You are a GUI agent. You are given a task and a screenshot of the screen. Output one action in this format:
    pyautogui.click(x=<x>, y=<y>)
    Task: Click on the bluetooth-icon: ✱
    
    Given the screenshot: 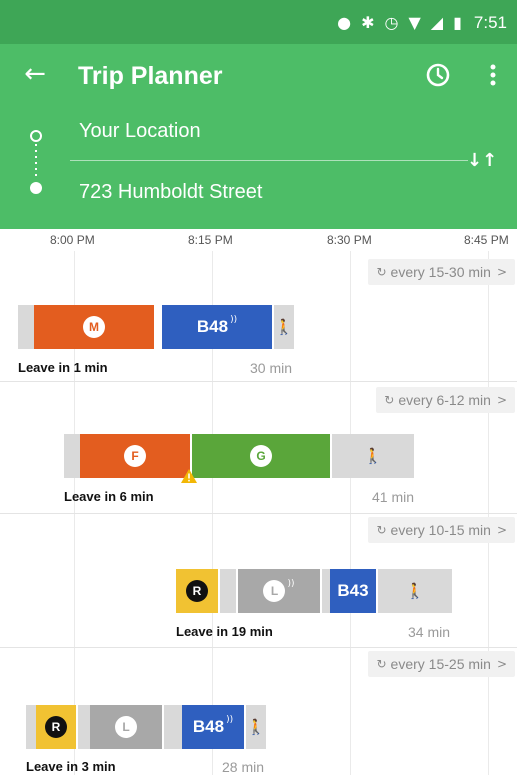 What is the action you would take?
    pyautogui.click(x=368, y=22)
    